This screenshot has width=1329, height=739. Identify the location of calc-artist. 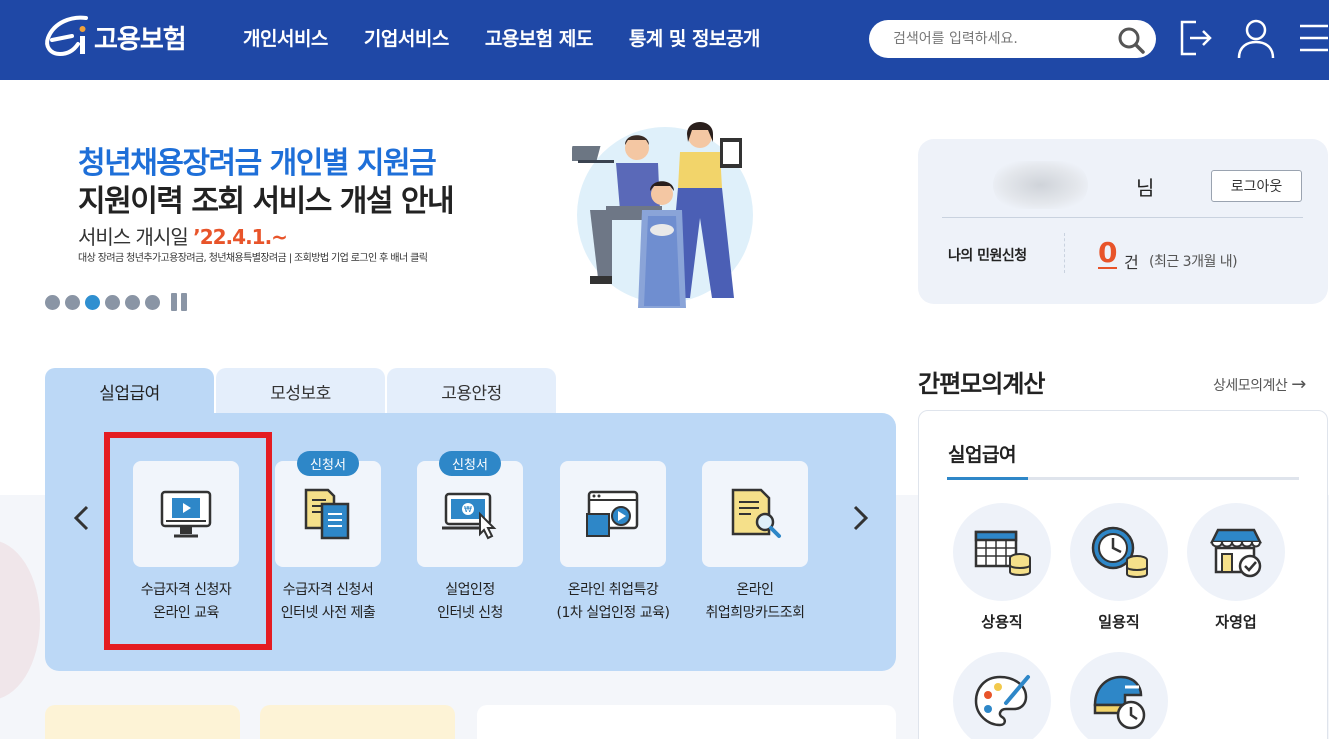
(1002, 695).